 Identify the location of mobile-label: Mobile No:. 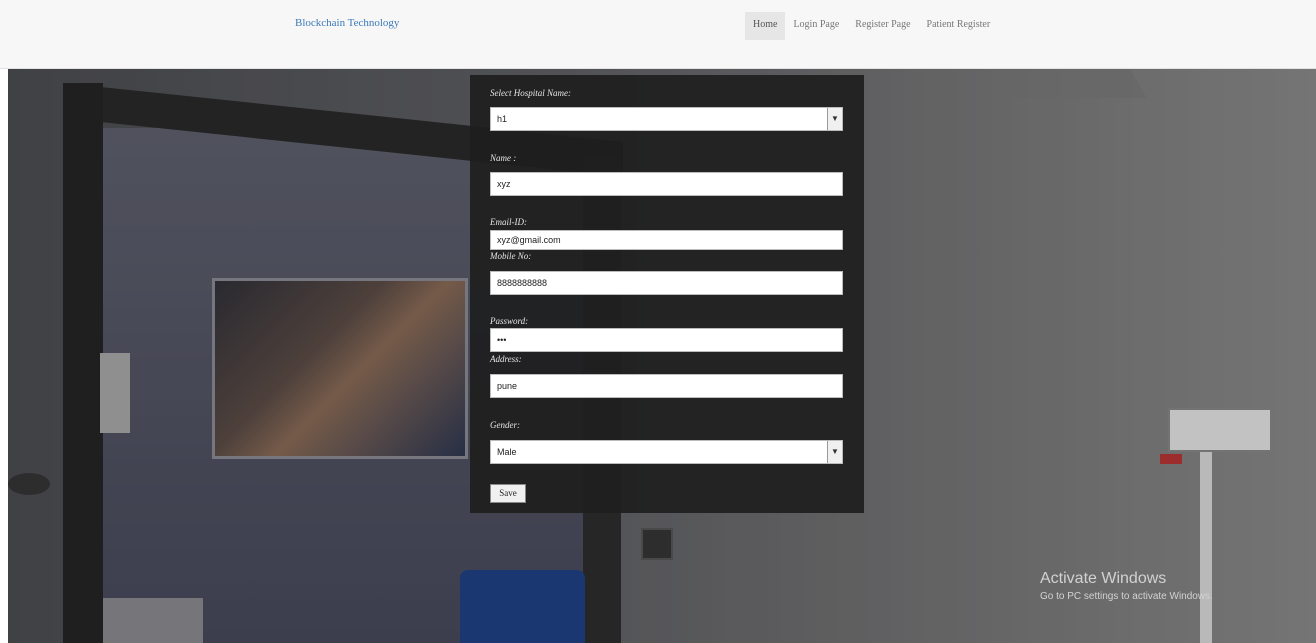
(511, 256).